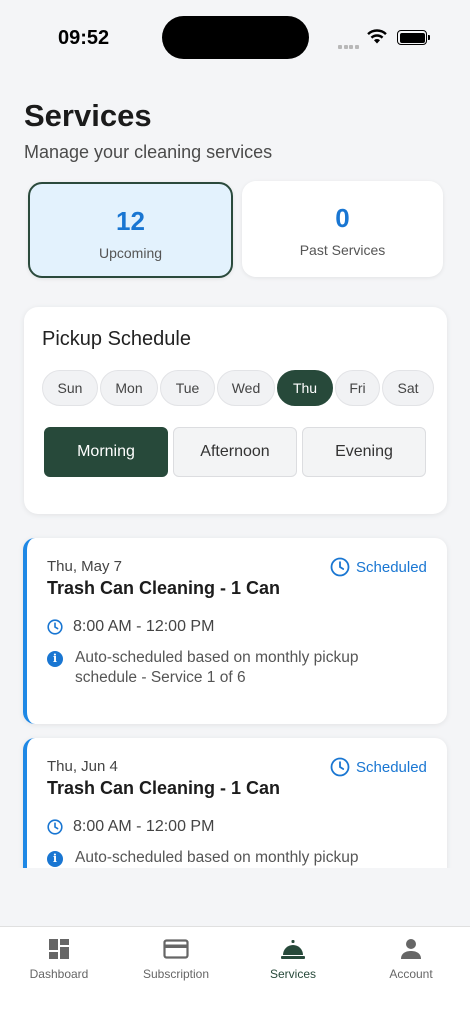  I want to click on time-slot-selector: Morning Afternoon Evening, so click(235, 452).